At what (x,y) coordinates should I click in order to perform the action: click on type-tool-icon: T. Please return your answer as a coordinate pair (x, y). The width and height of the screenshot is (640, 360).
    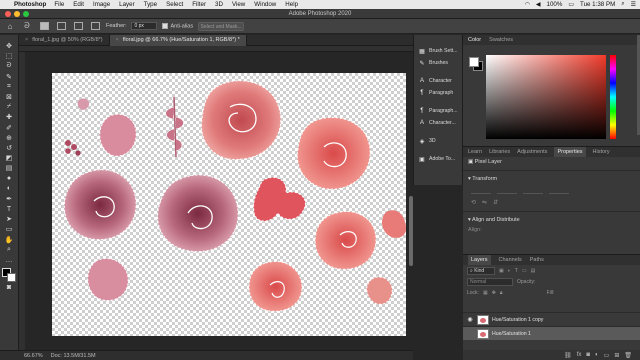
    Looking at the image, I should click on (9, 209).